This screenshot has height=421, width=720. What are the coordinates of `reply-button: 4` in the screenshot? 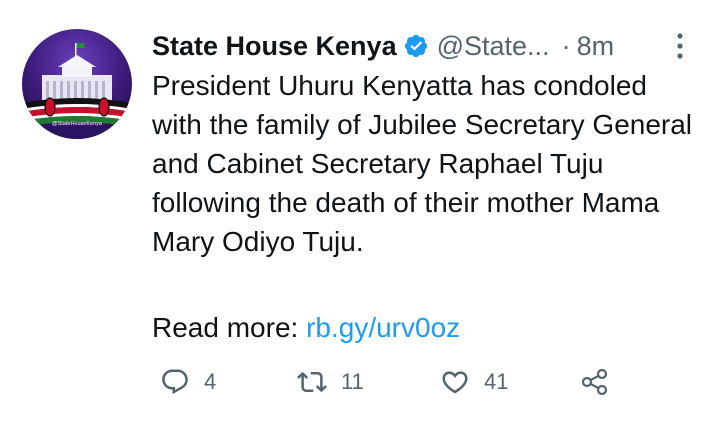 It's located at (188, 382).